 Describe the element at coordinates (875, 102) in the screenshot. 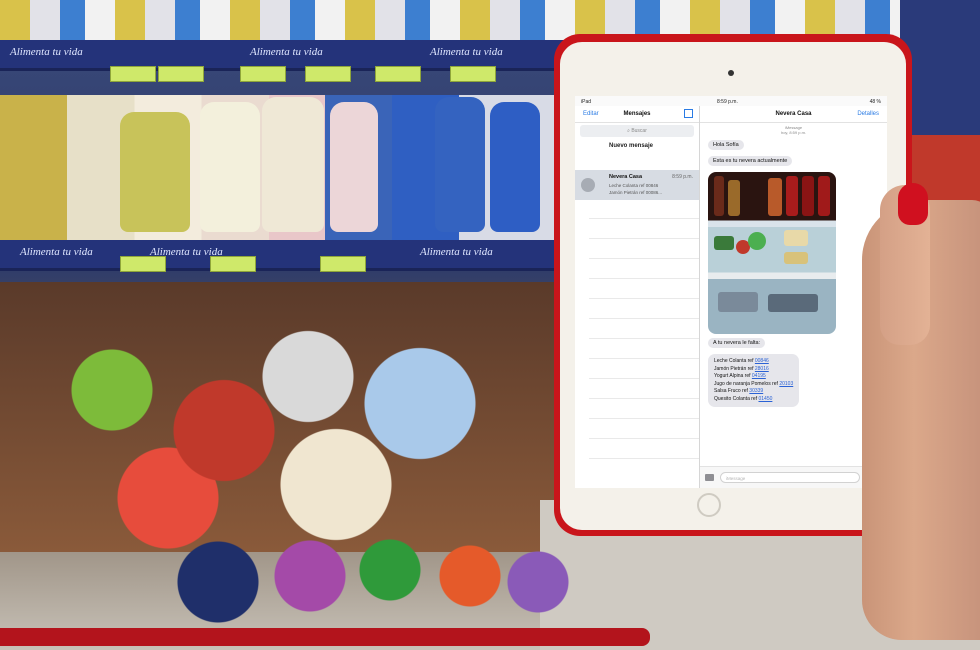

I see `battery-label: 48 %` at that location.